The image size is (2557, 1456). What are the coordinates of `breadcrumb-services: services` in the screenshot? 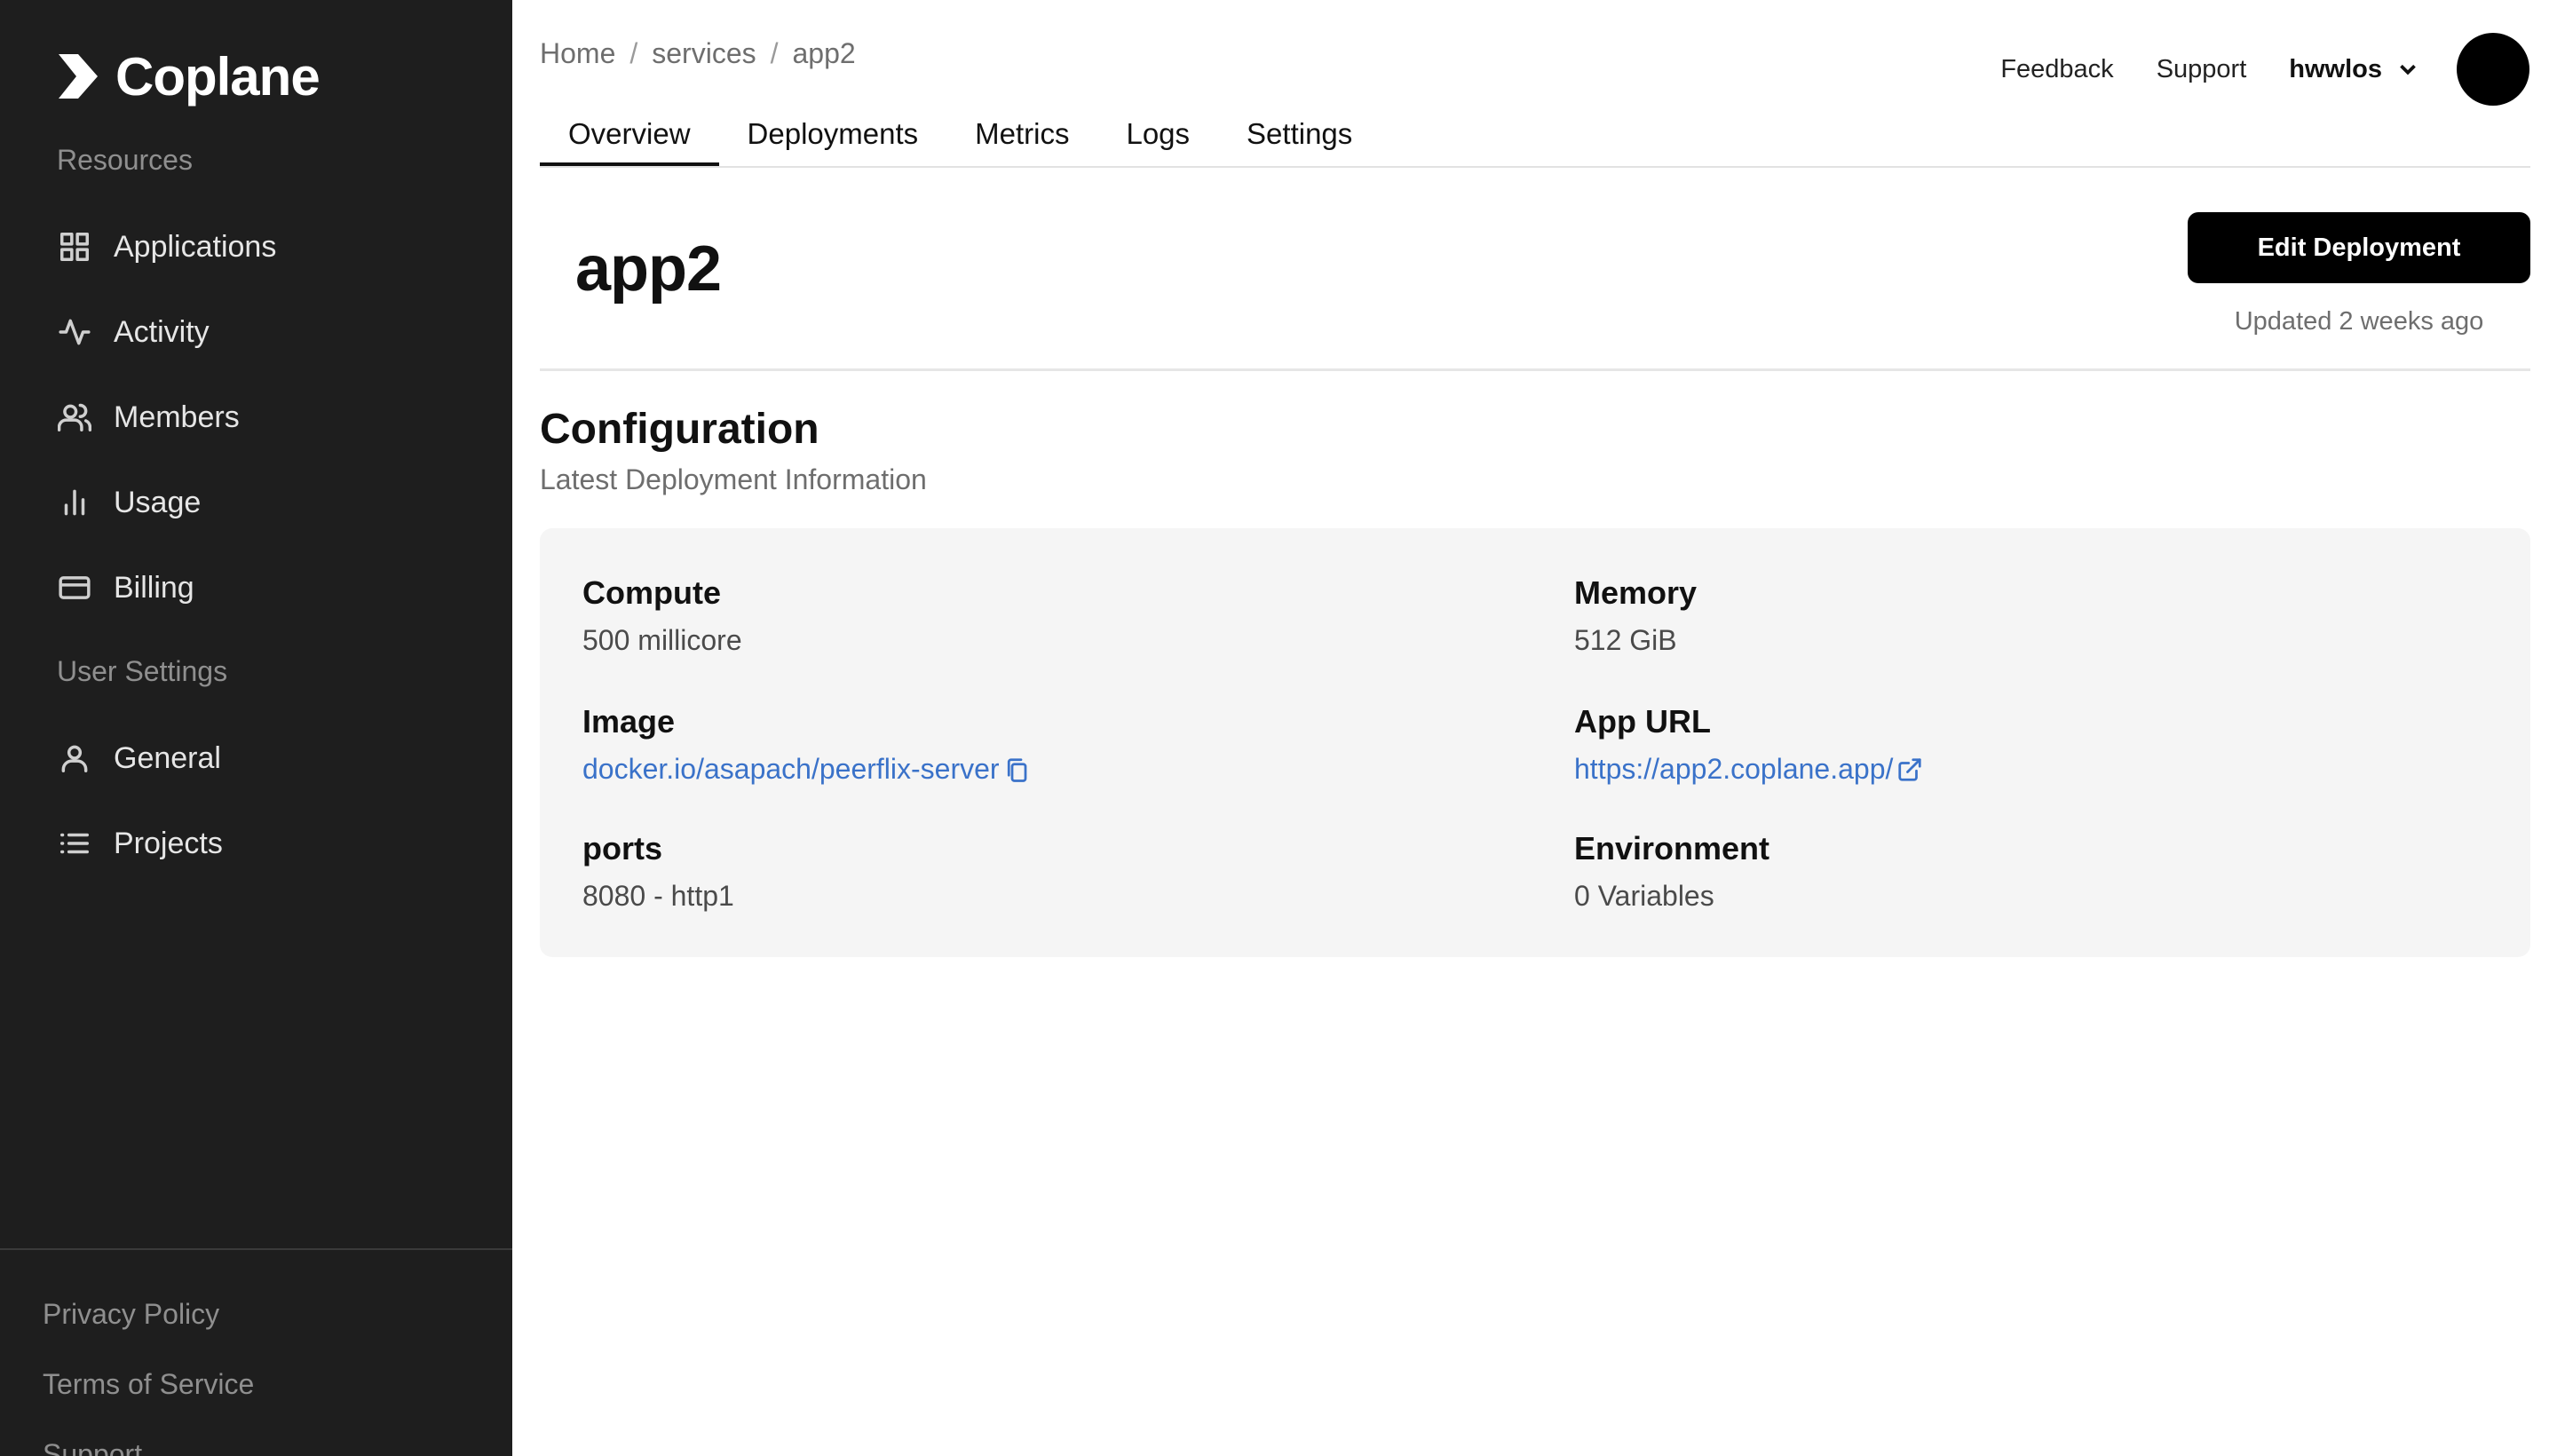 It's located at (704, 53).